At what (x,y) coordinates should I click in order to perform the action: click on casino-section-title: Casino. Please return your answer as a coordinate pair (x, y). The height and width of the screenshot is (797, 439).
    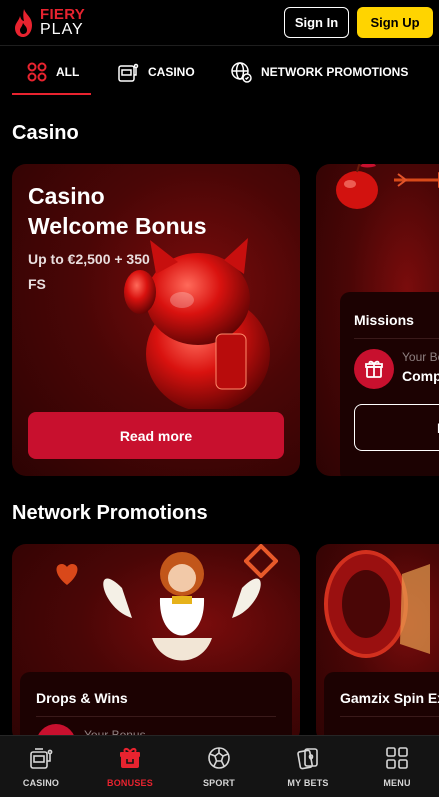
    Looking at the image, I should click on (45, 133).